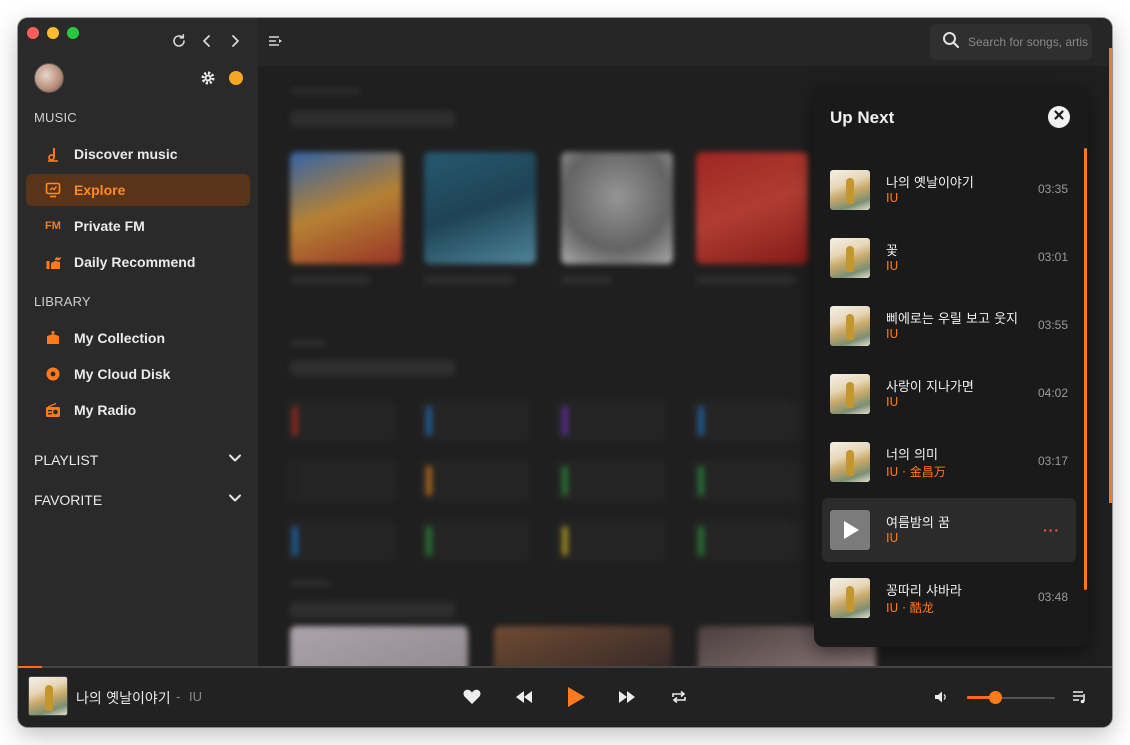 The image size is (1130, 745). I want to click on sidebar-item-discover-music: Discover music, so click(138, 154).